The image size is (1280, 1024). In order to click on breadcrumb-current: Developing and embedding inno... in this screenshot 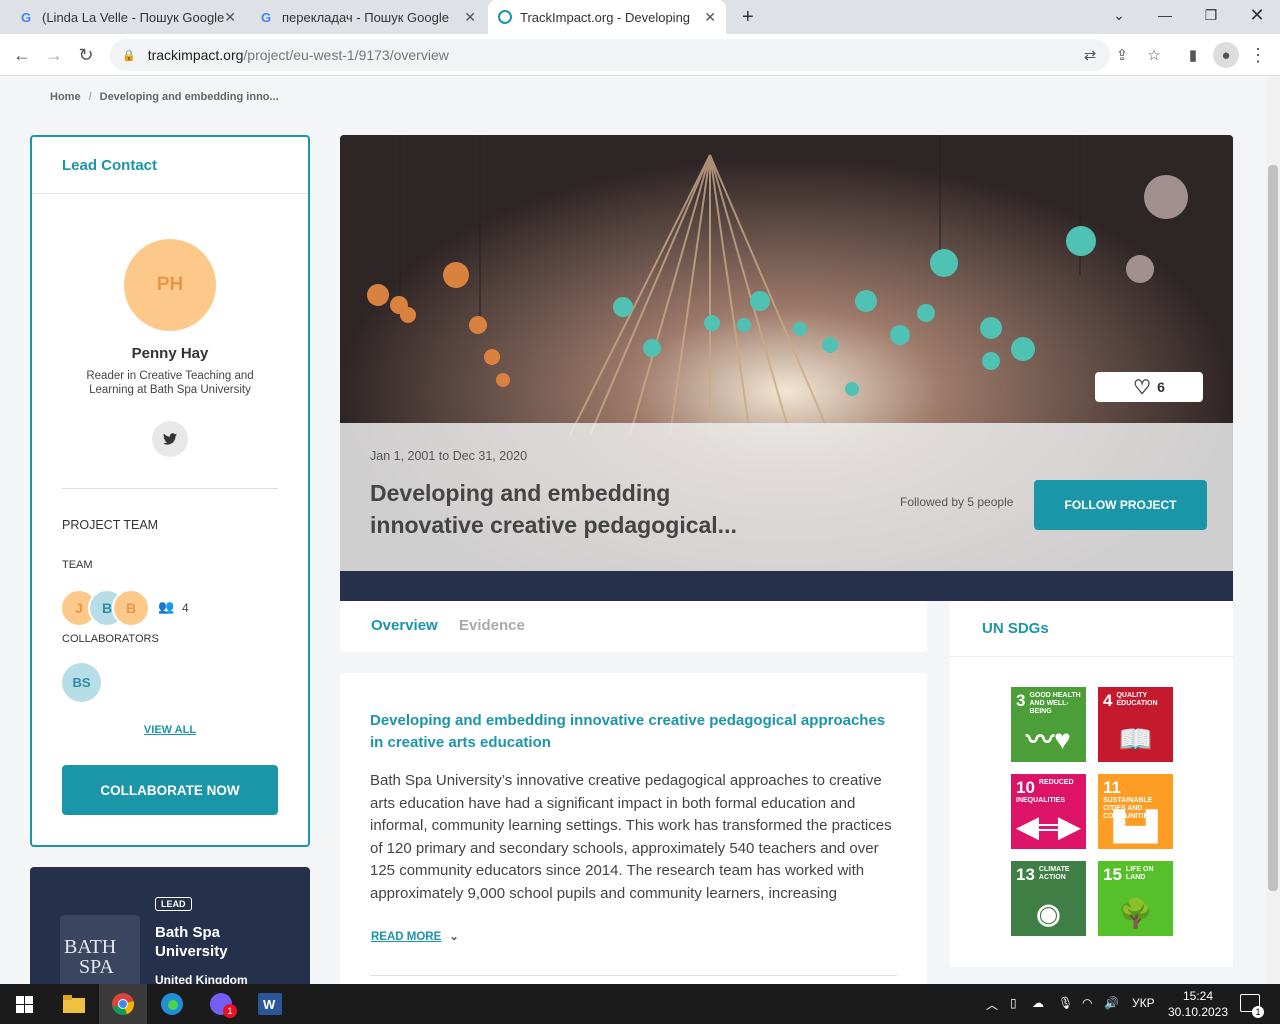, I will do `click(189, 97)`.